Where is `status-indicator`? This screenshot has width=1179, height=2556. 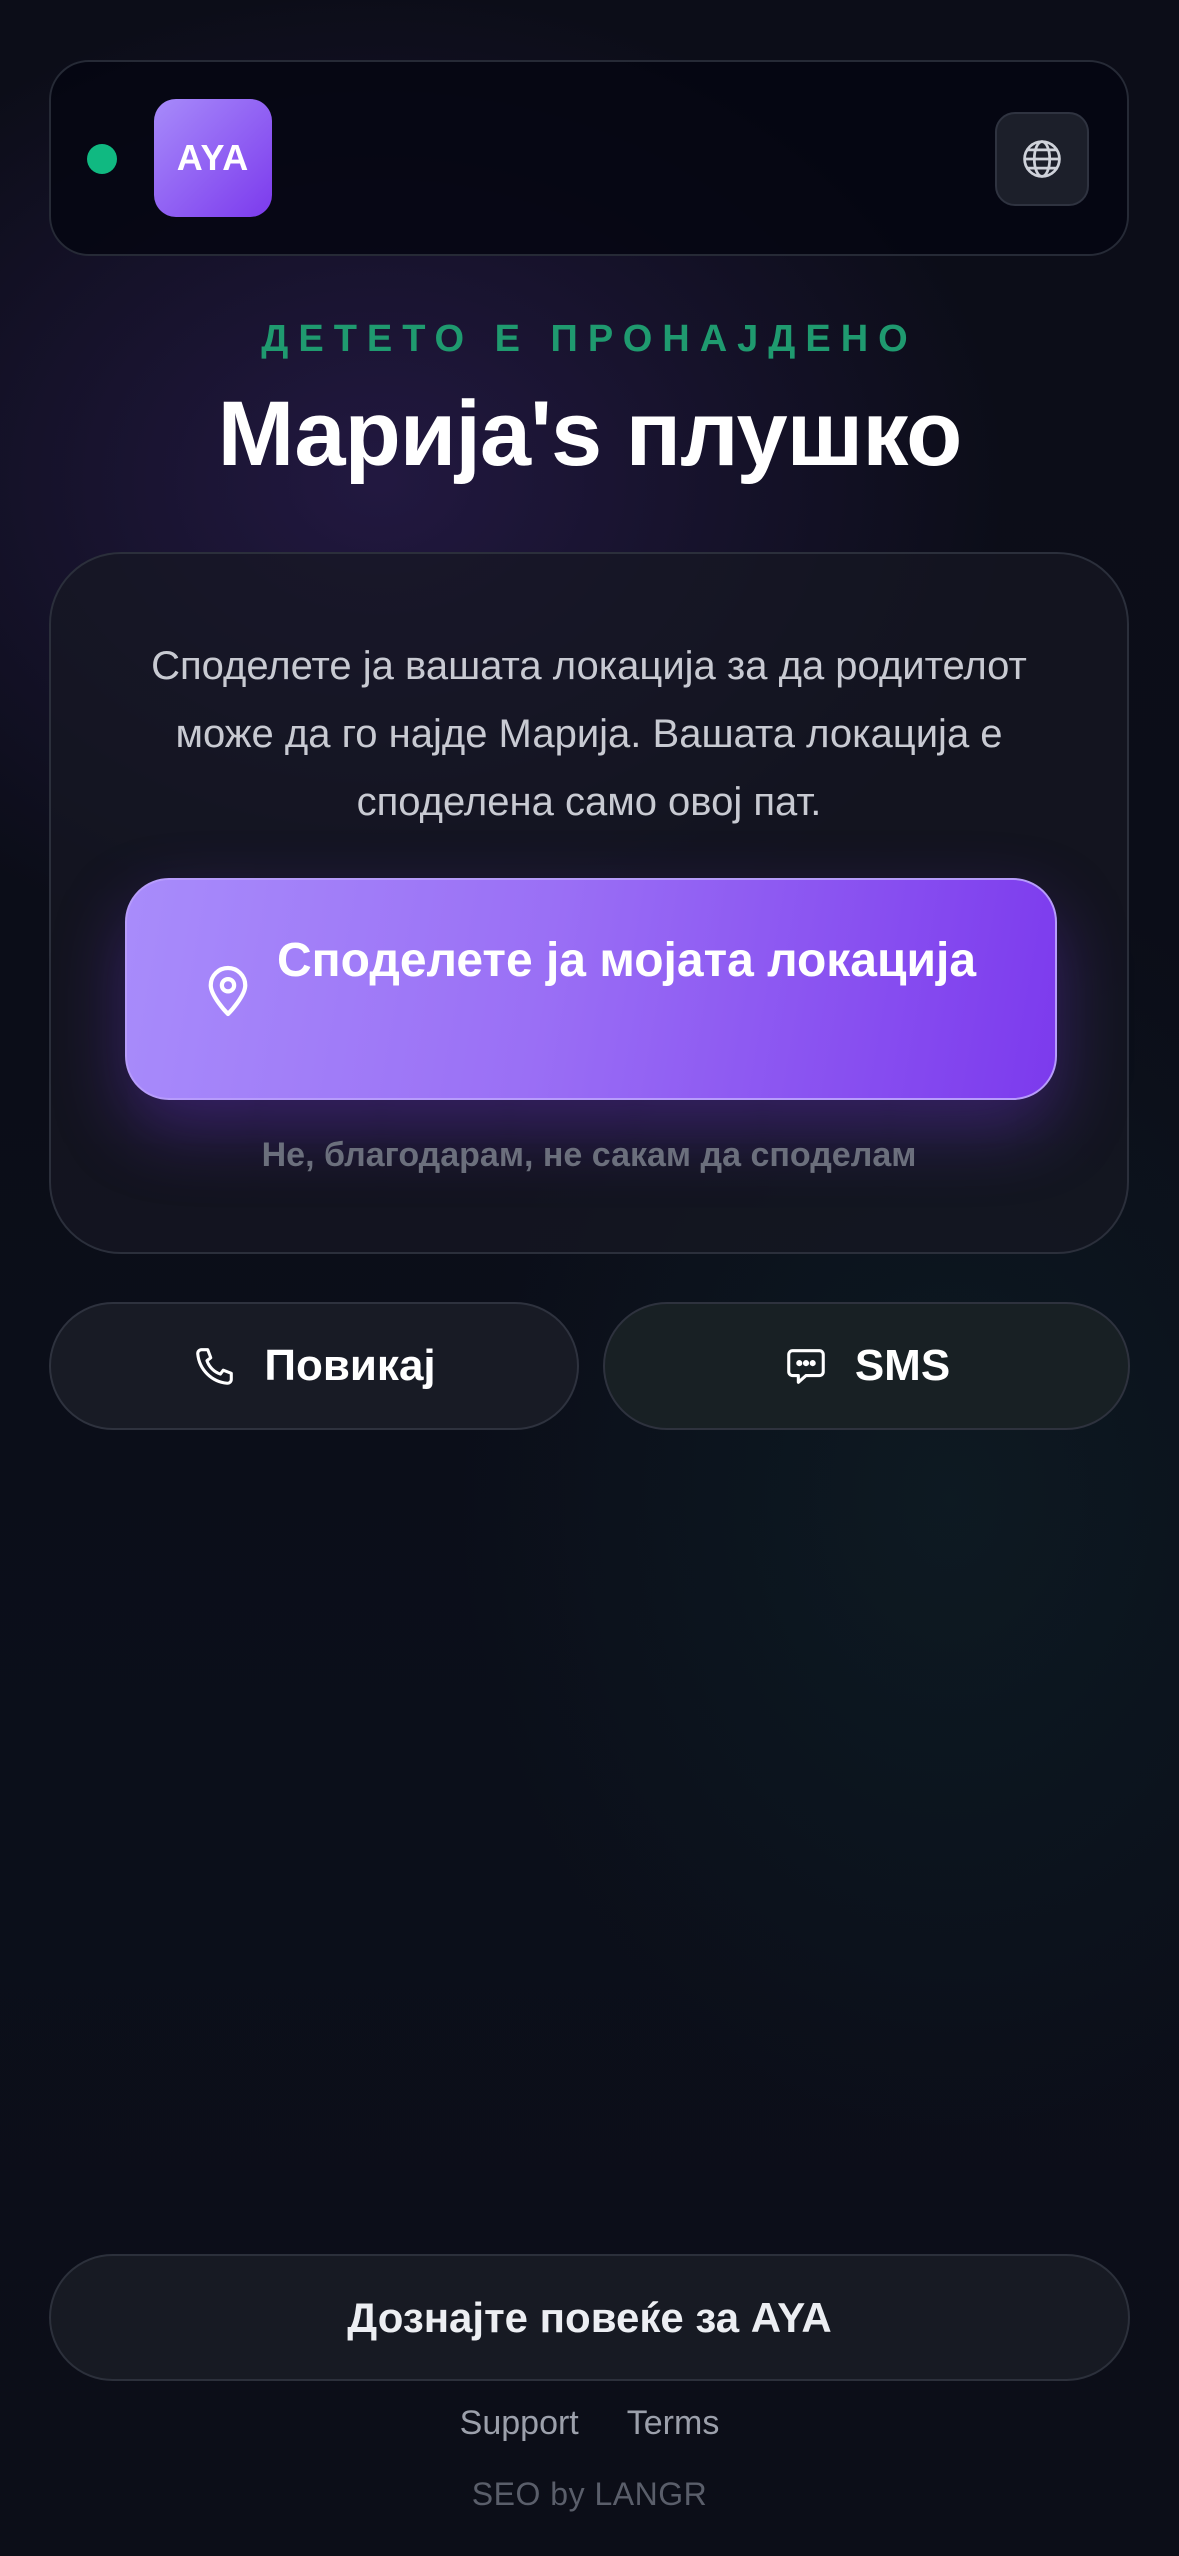 status-indicator is located at coordinates (102, 159).